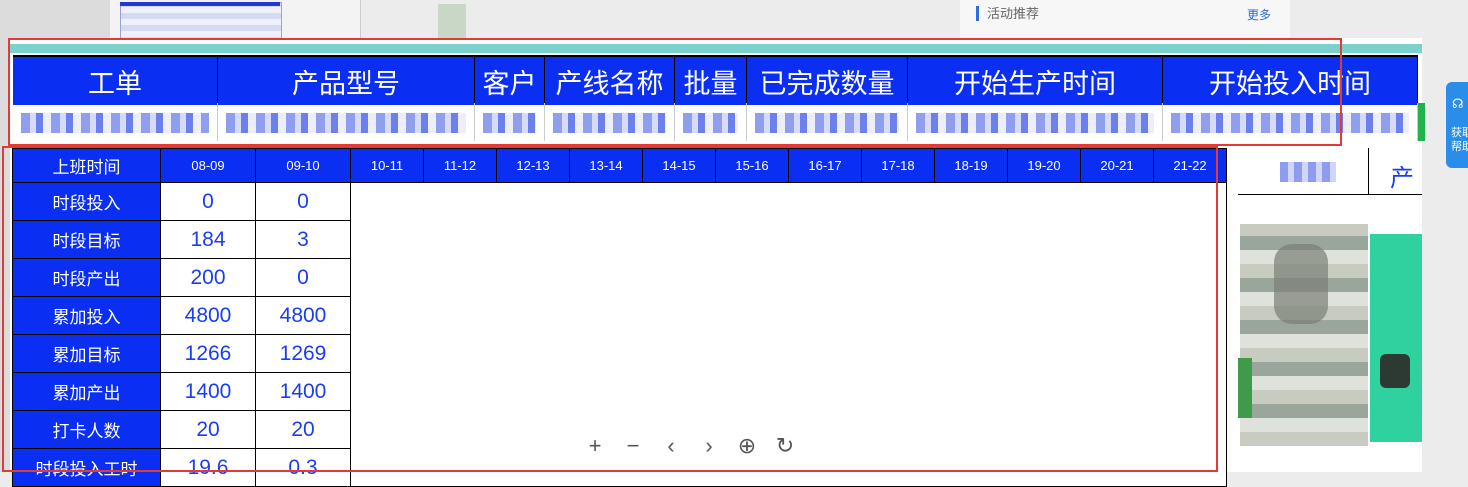 This screenshot has width=1468, height=487. Describe the element at coordinates (346, 81) in the screenshot. I see `header-product-model: 产品型号` at that location.